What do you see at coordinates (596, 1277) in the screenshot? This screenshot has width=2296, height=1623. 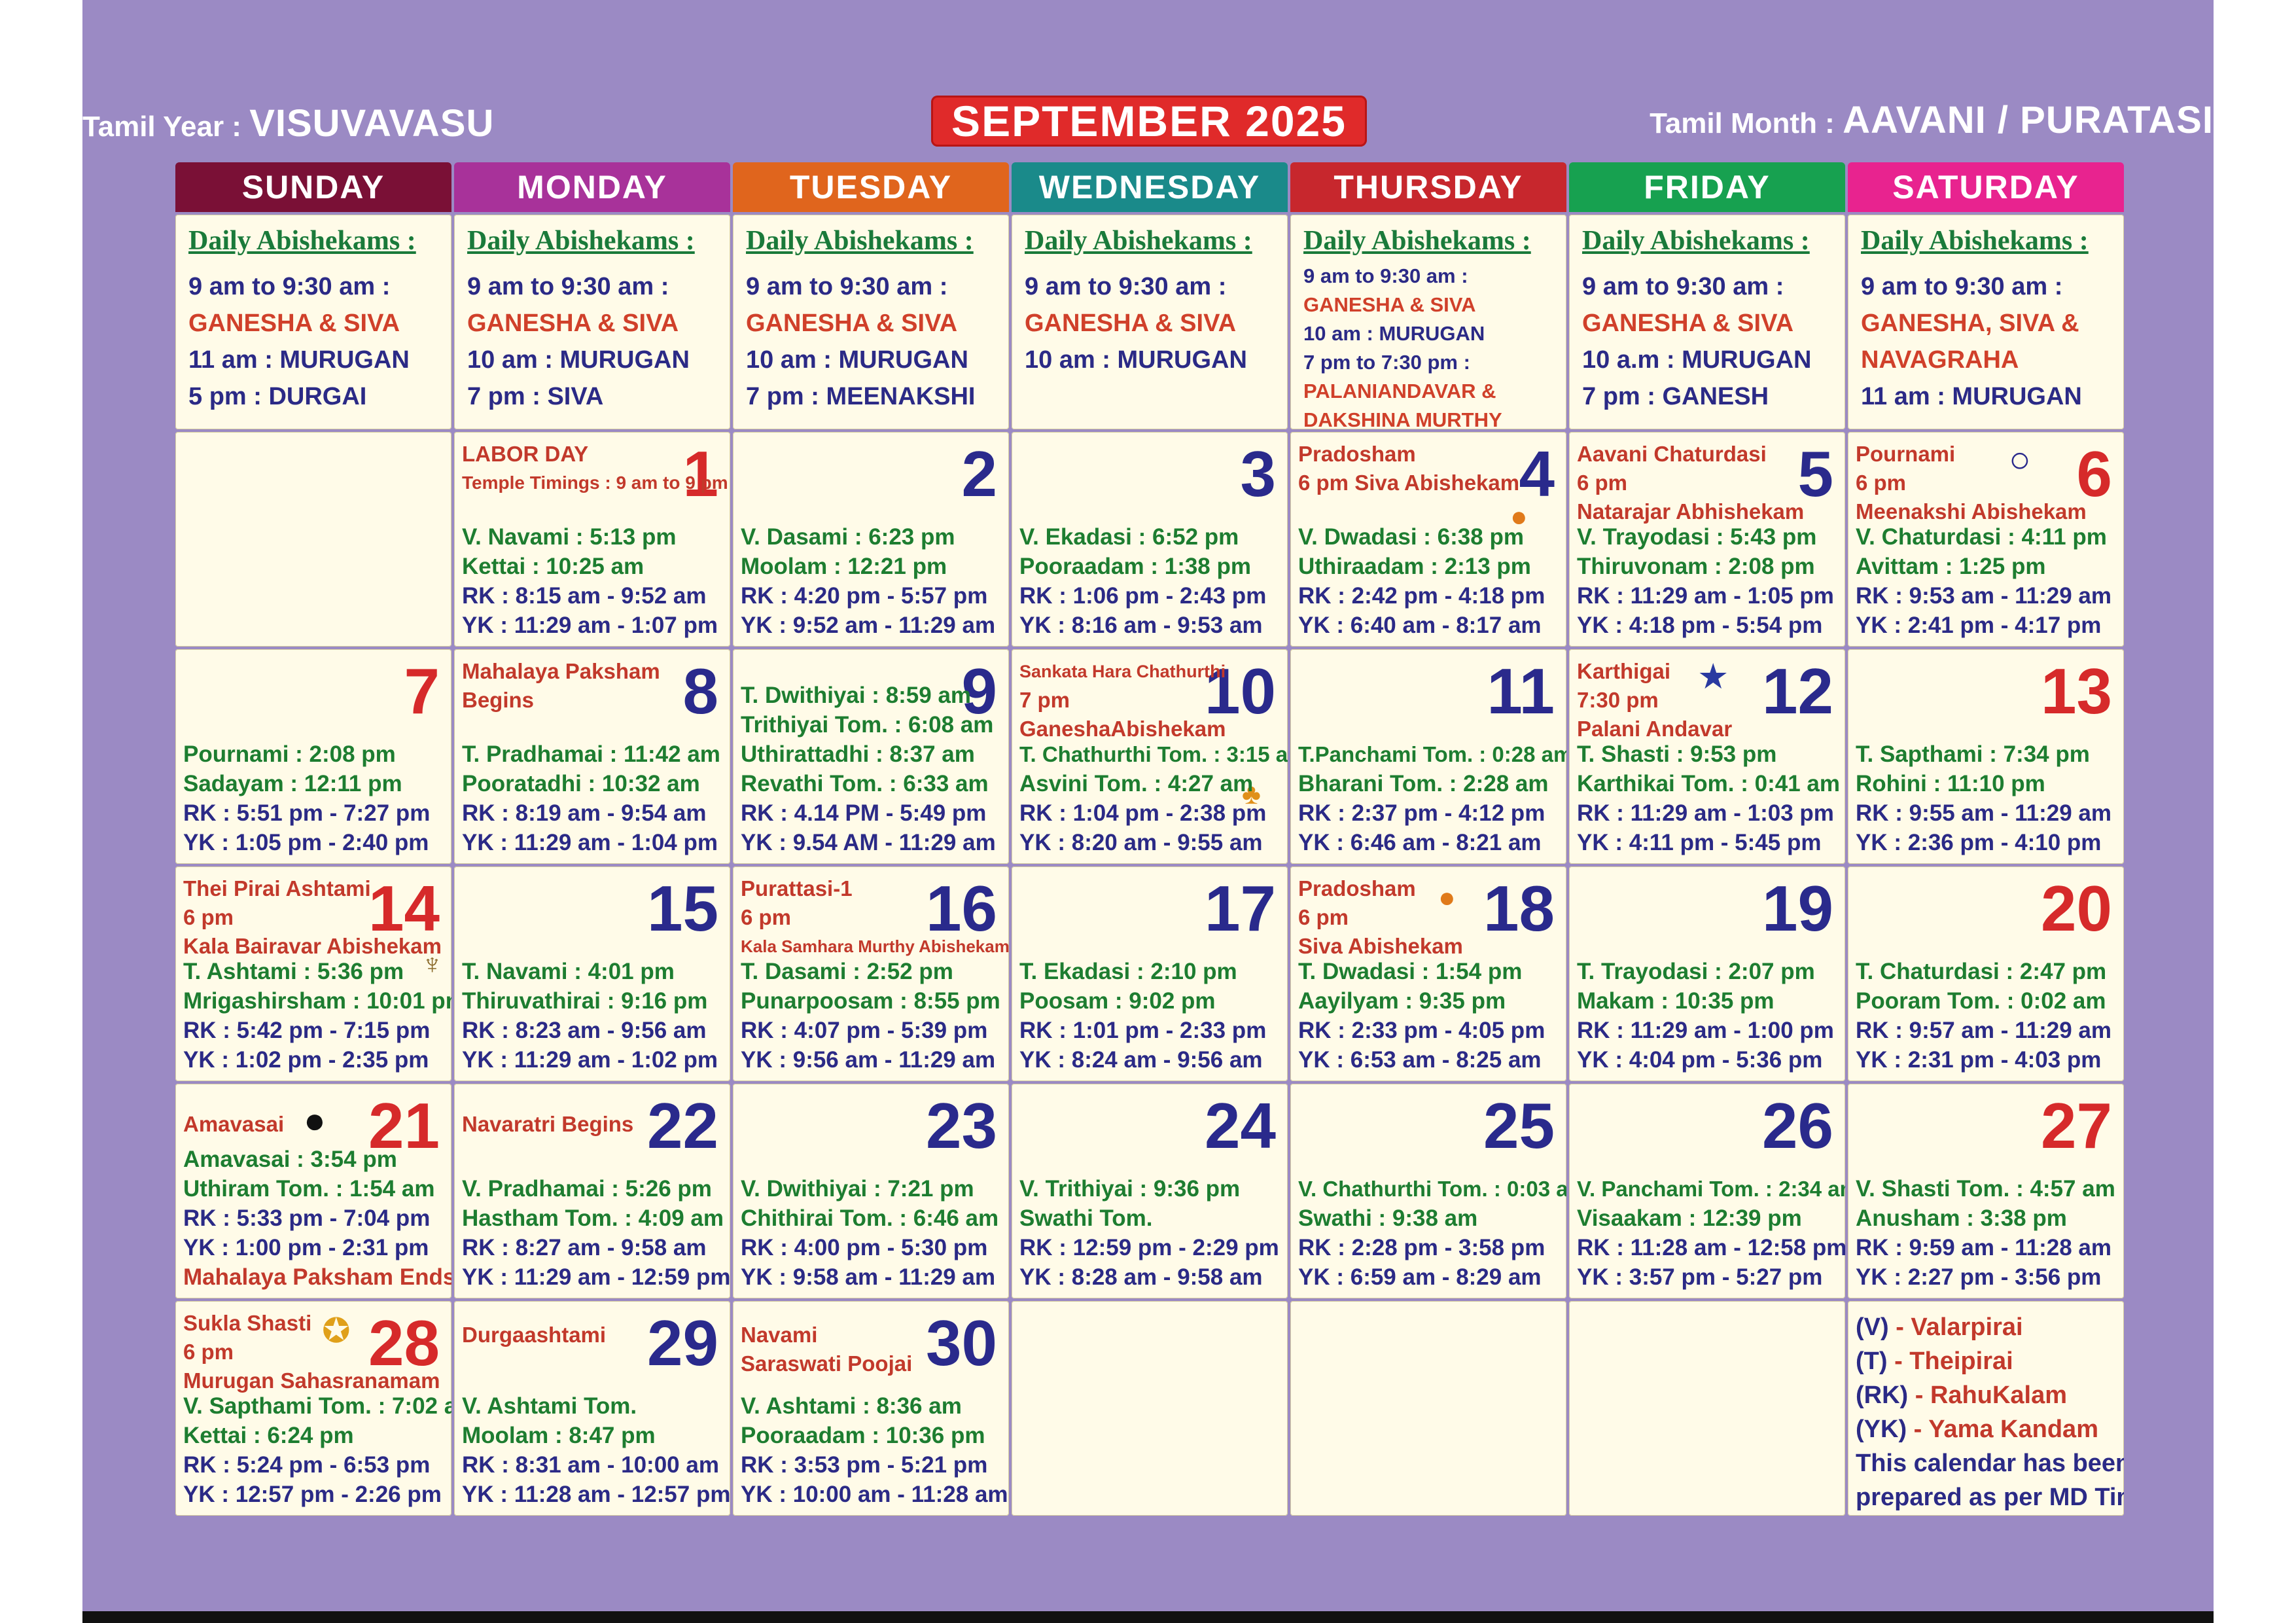 I see `yama-kandam: YK : 11:29 am - 12:59 pm` at bounding box center [596, 1277].